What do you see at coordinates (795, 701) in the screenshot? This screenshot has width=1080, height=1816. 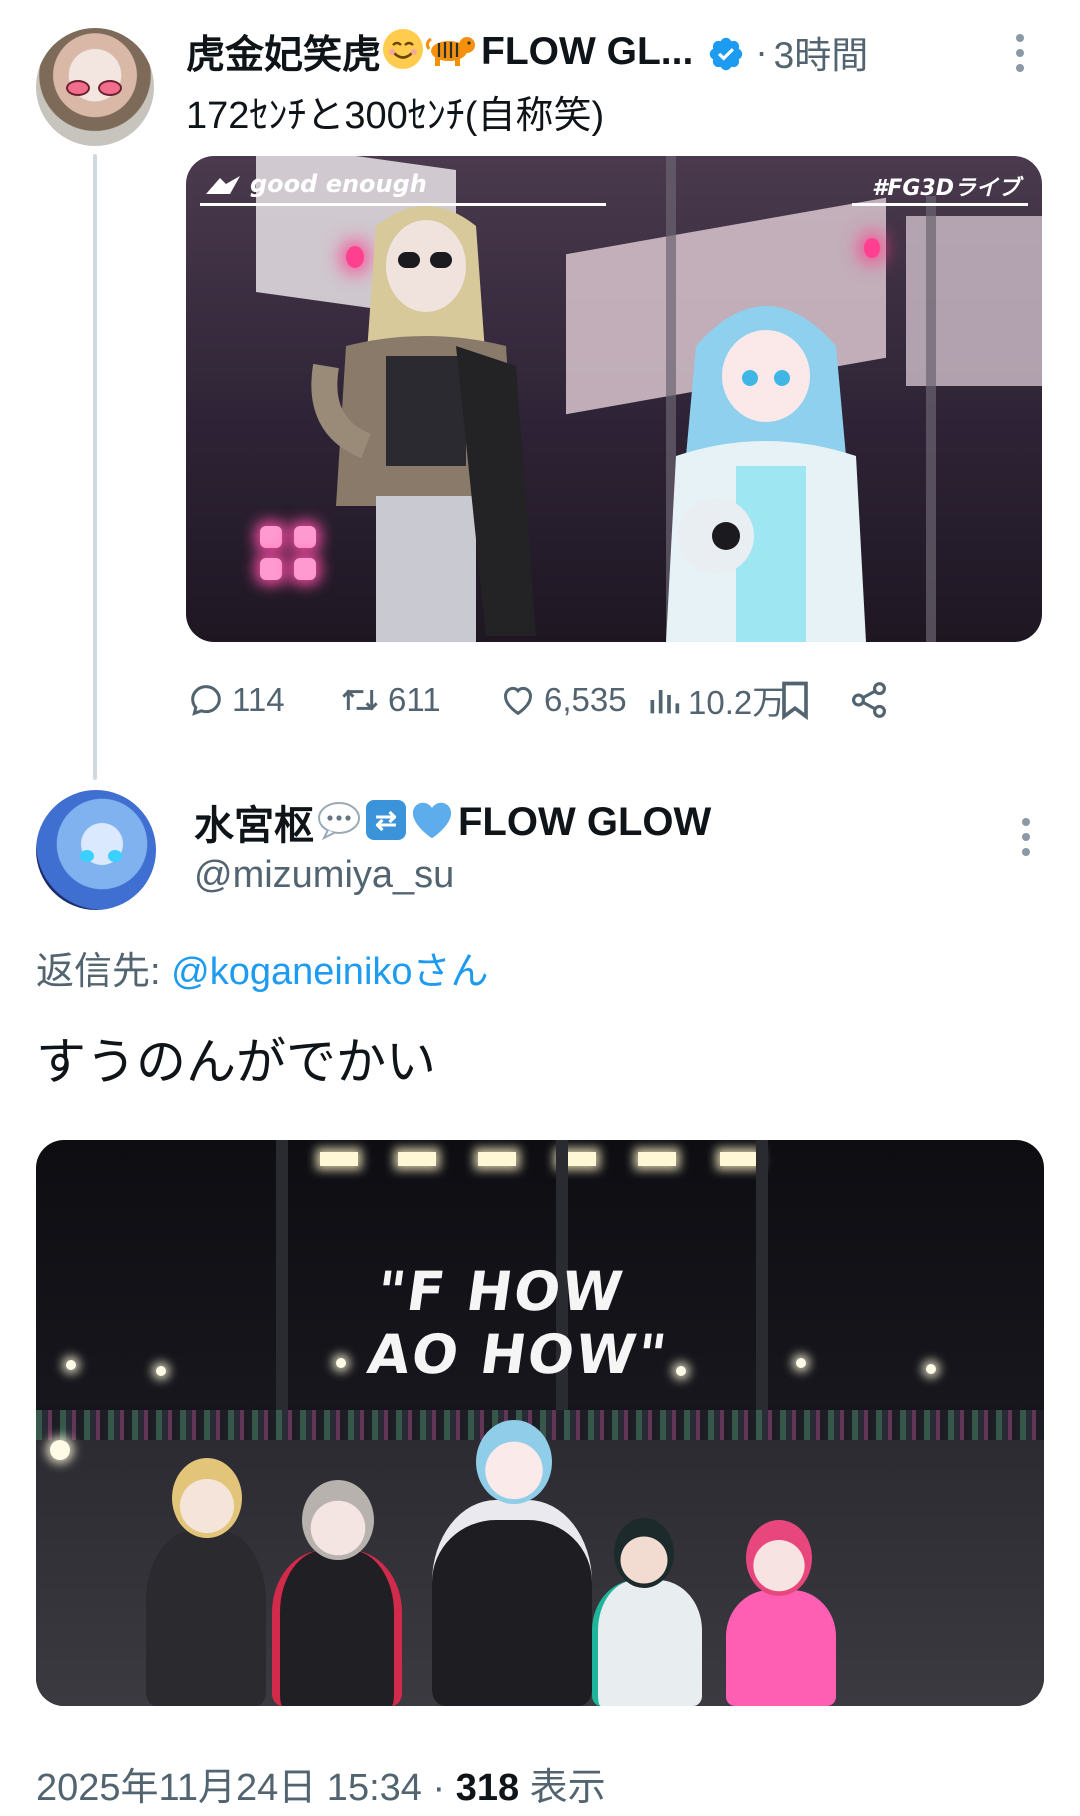 I see `bookmark-icon` at bounding box center [795, 701].